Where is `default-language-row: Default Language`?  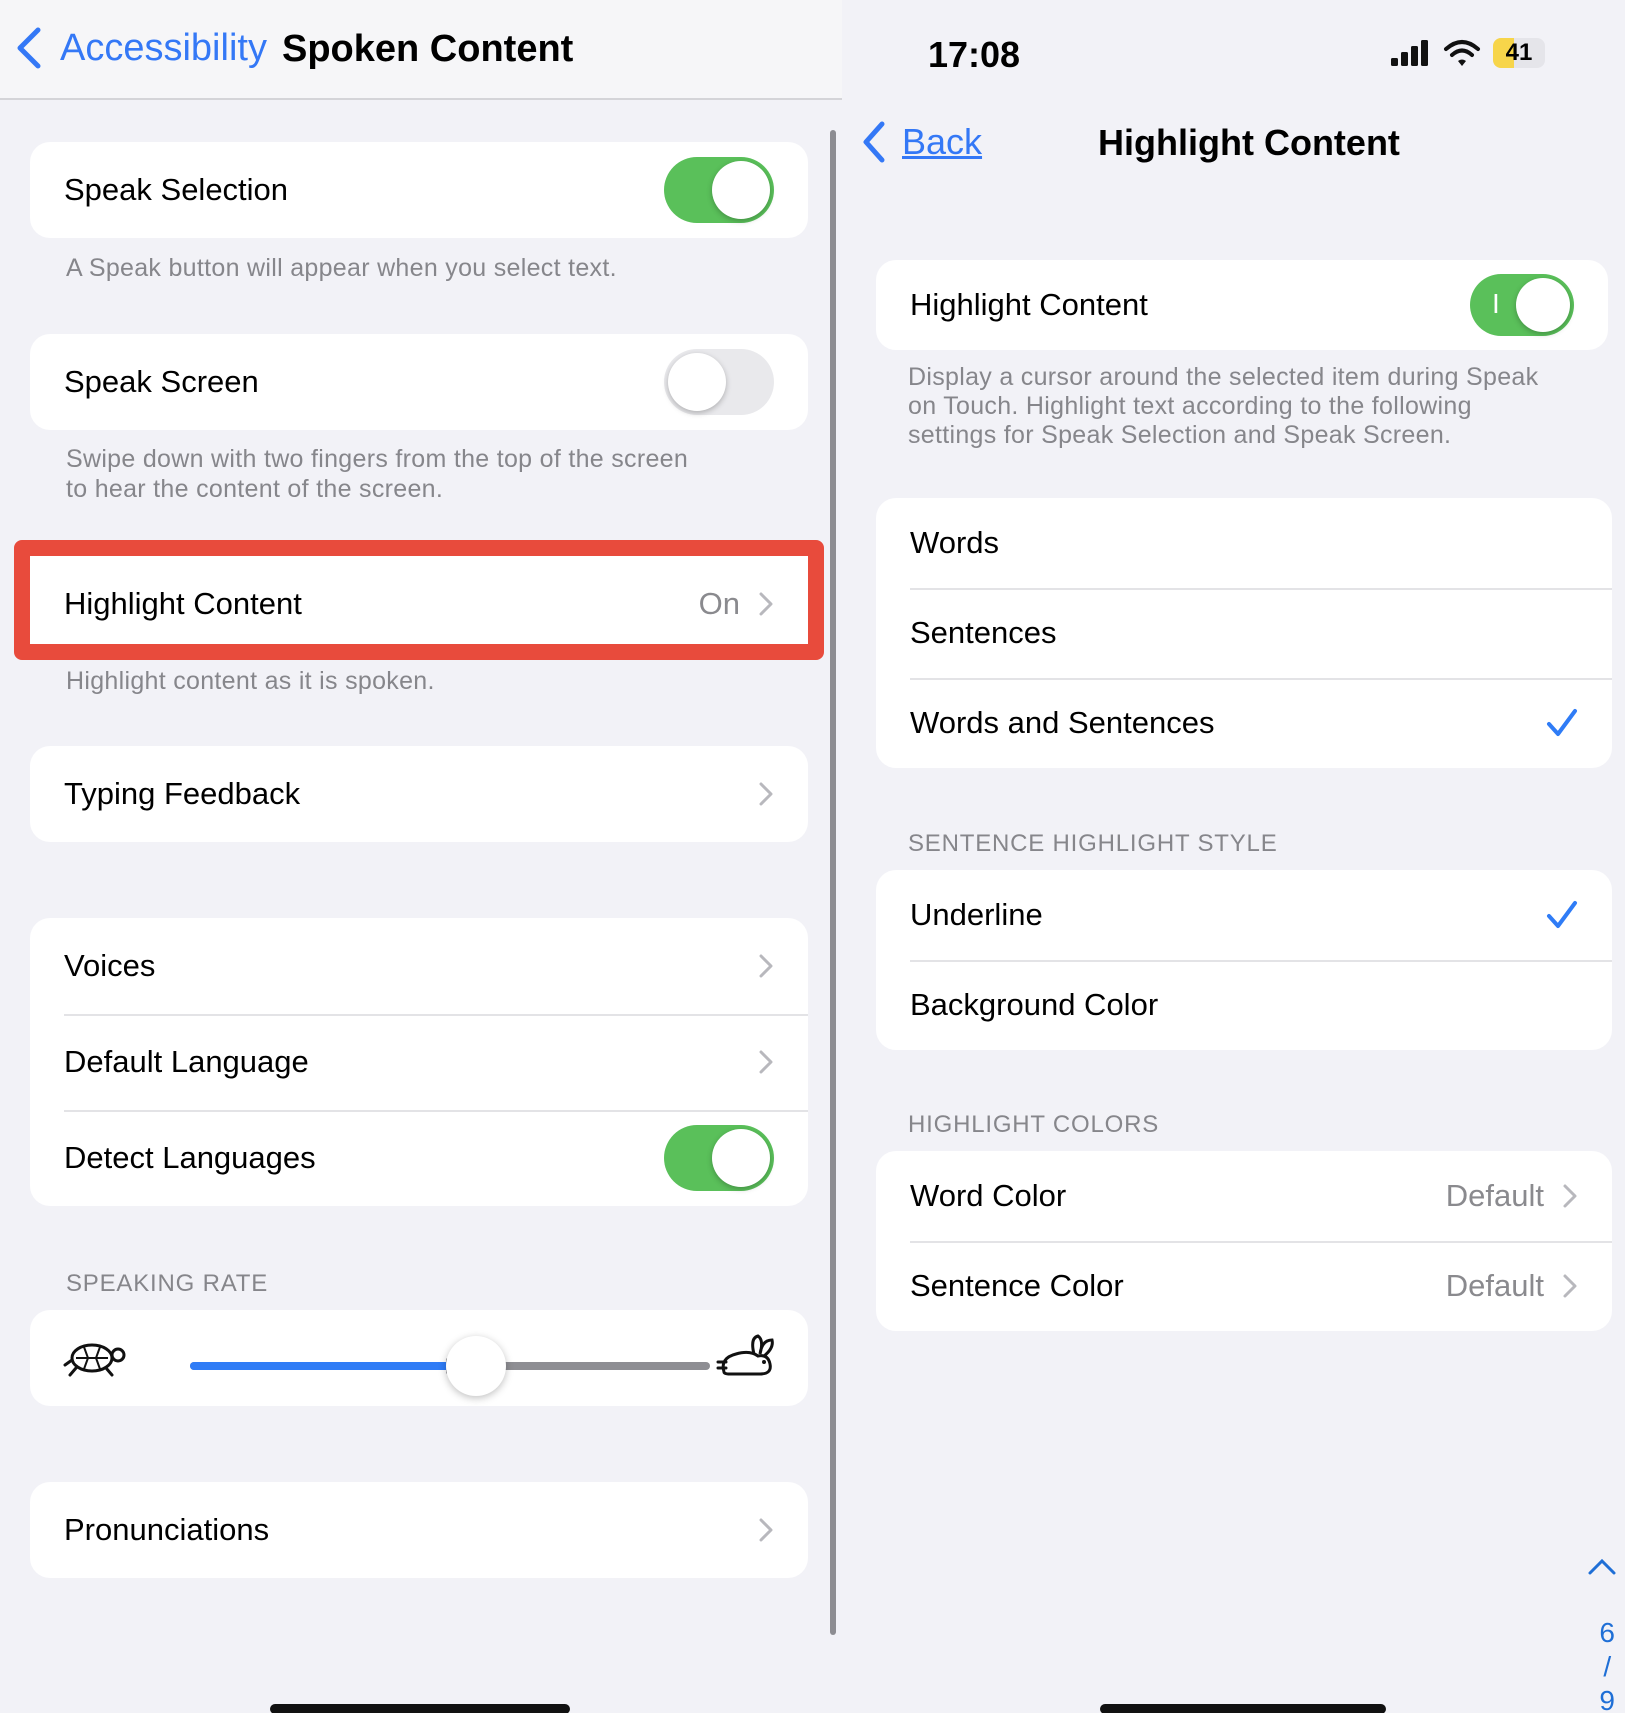
default-language-row: Default Language is located at coordinates (419, 1062).